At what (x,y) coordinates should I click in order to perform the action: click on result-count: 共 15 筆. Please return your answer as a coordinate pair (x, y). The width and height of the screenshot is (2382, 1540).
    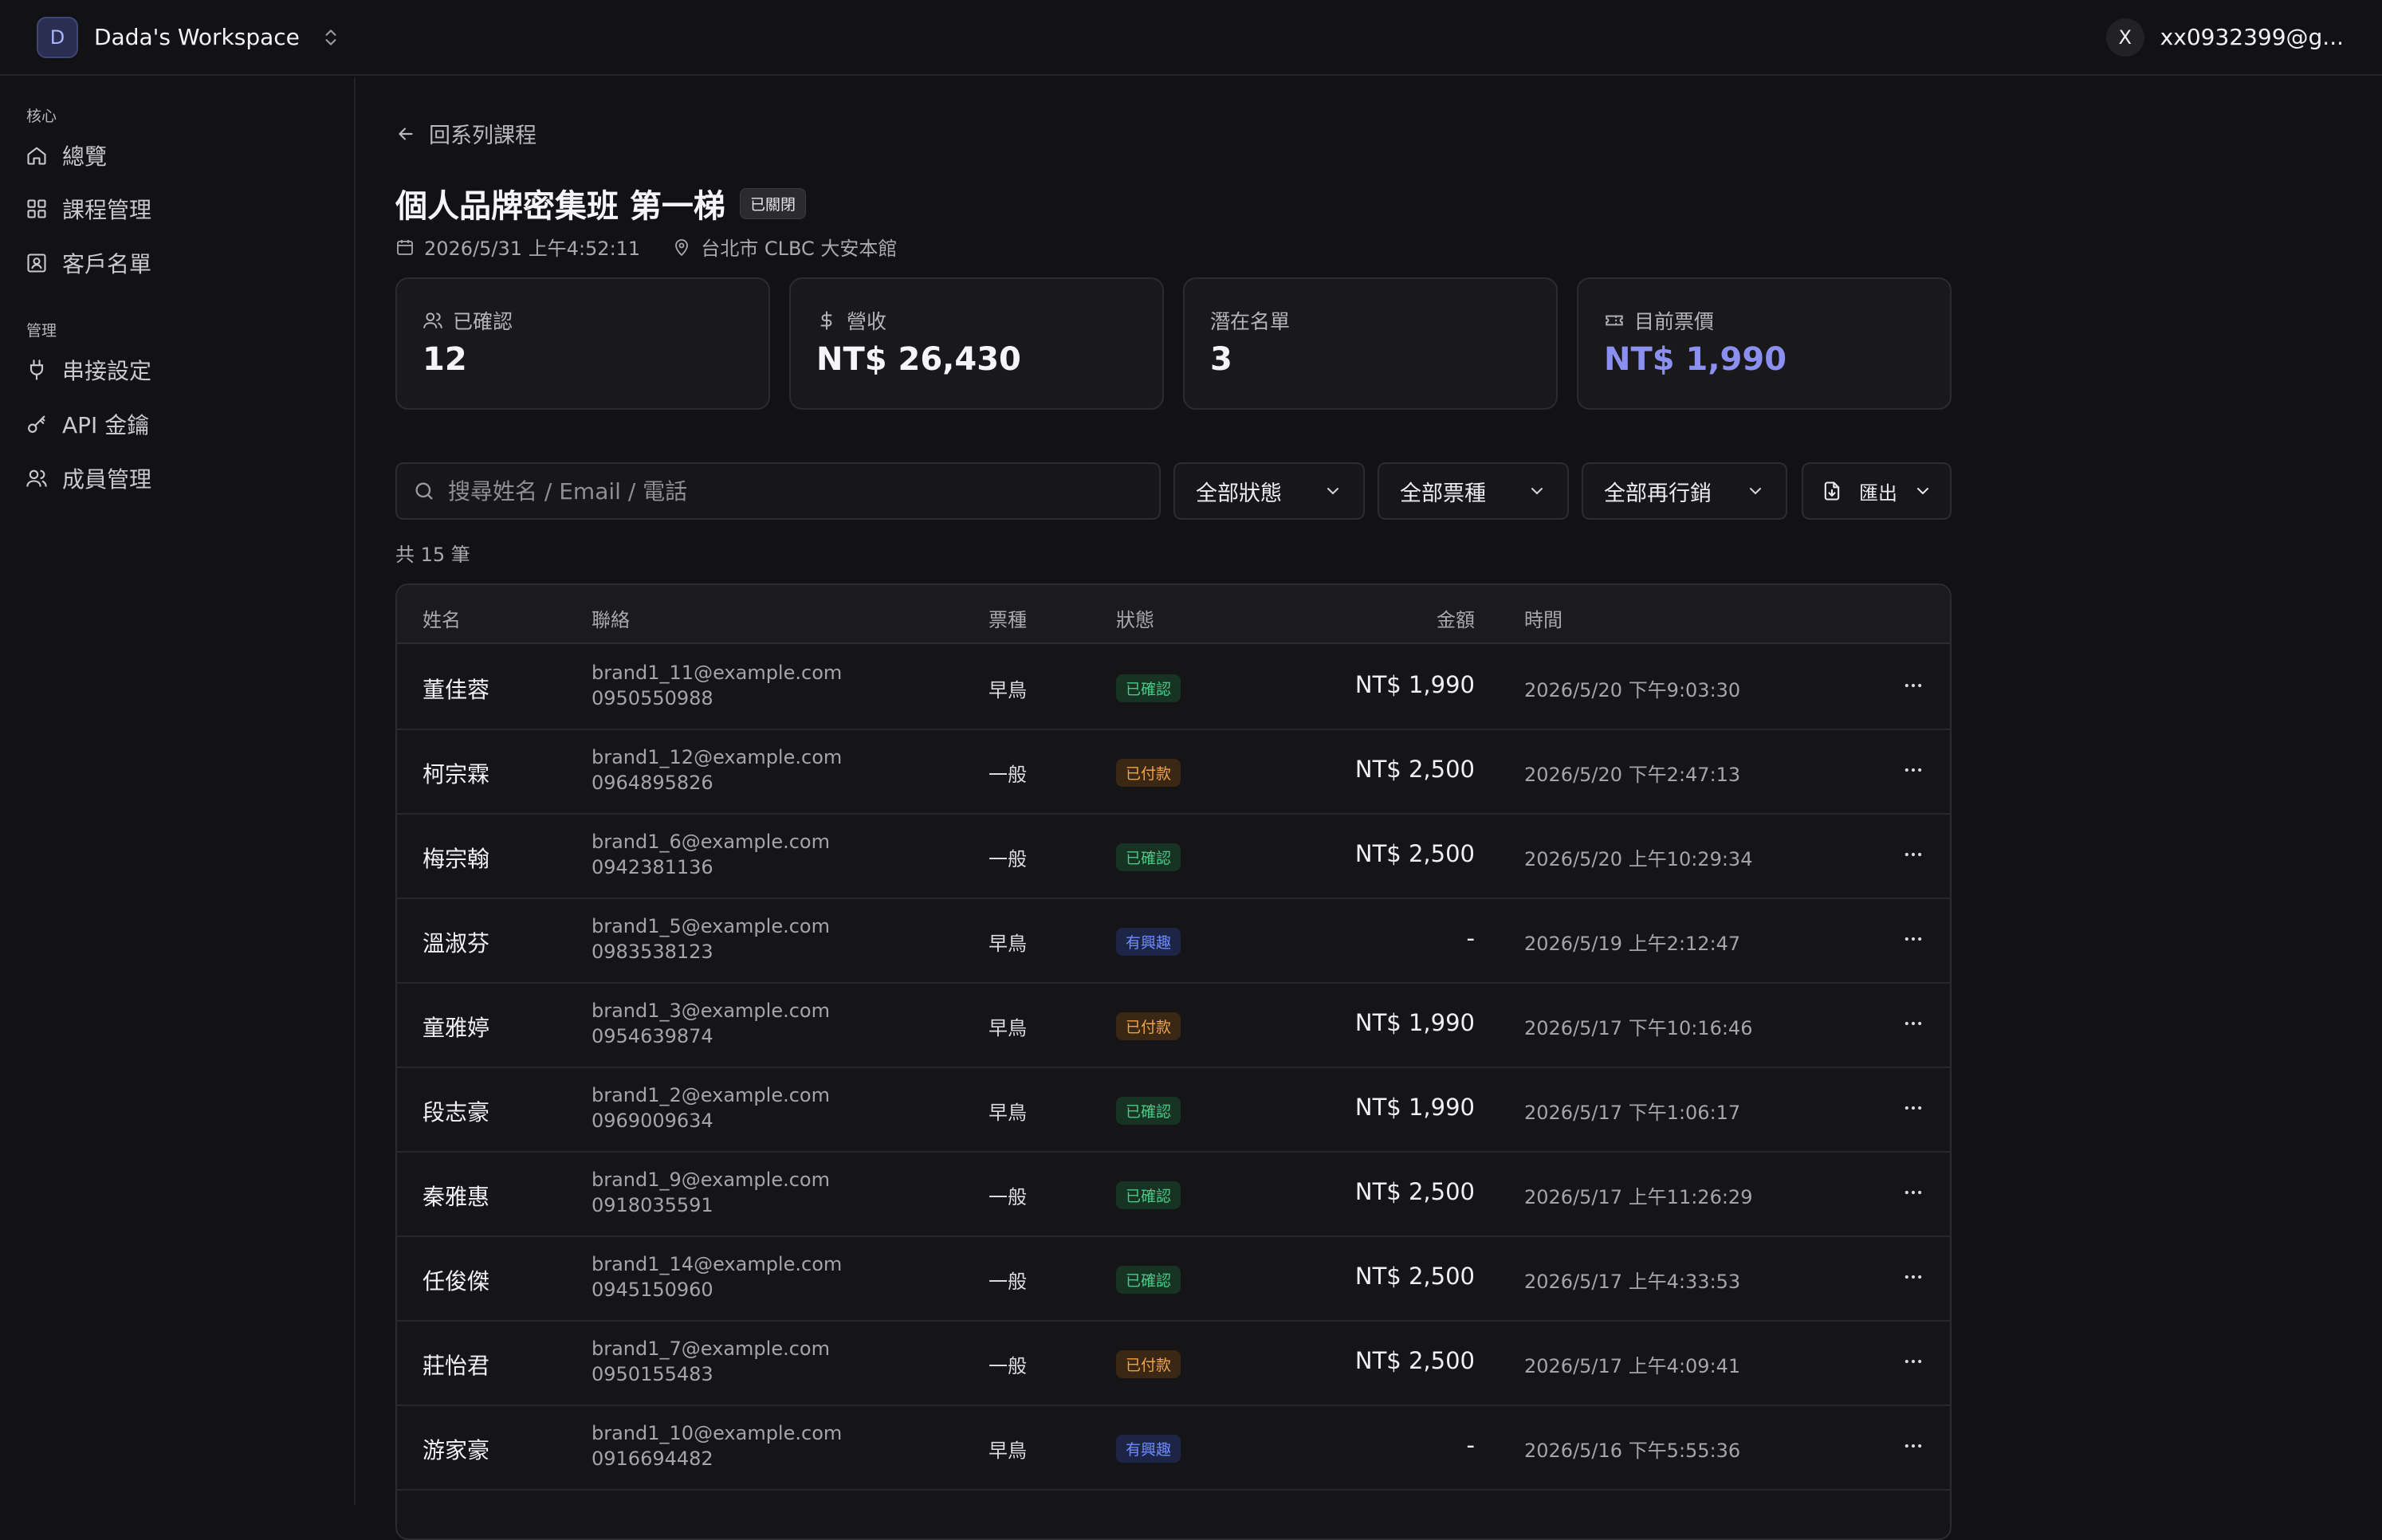
    Looking at the image, I should click on (433, 555).